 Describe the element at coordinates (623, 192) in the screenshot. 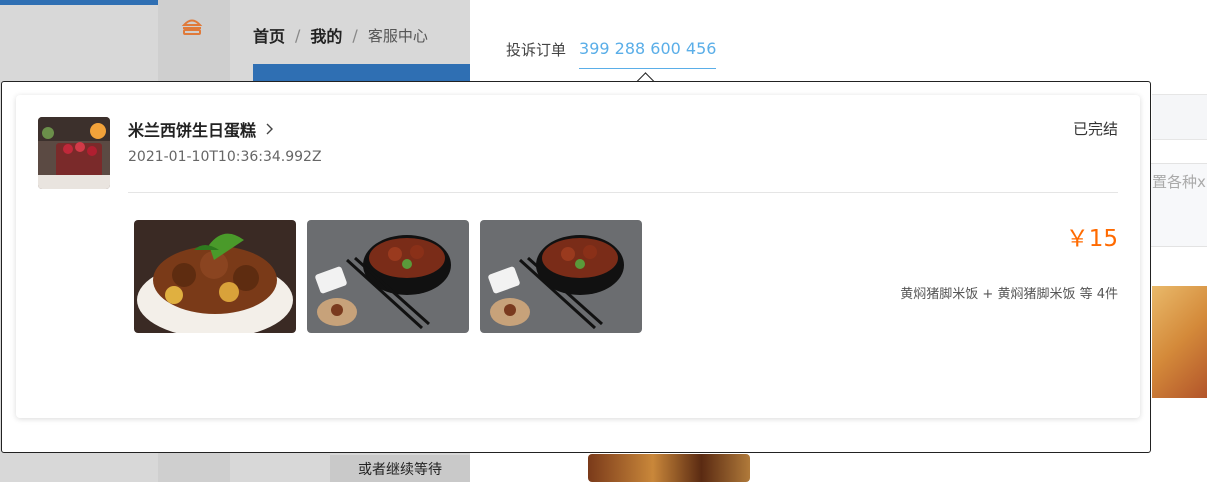

I see `divider` at that location.